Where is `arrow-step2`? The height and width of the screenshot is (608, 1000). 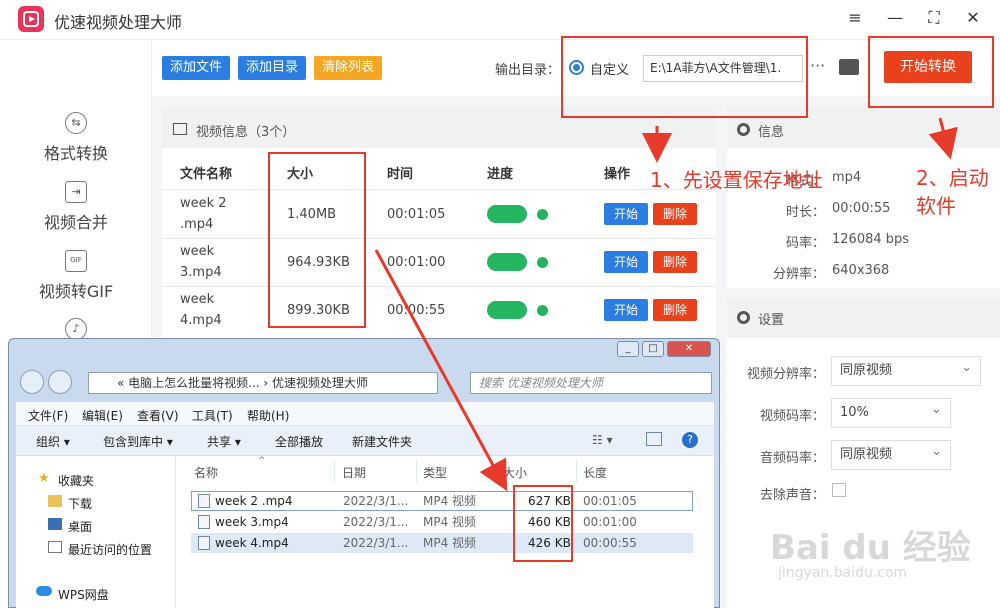 arrow-step2 is located at coordinates (943, 138).